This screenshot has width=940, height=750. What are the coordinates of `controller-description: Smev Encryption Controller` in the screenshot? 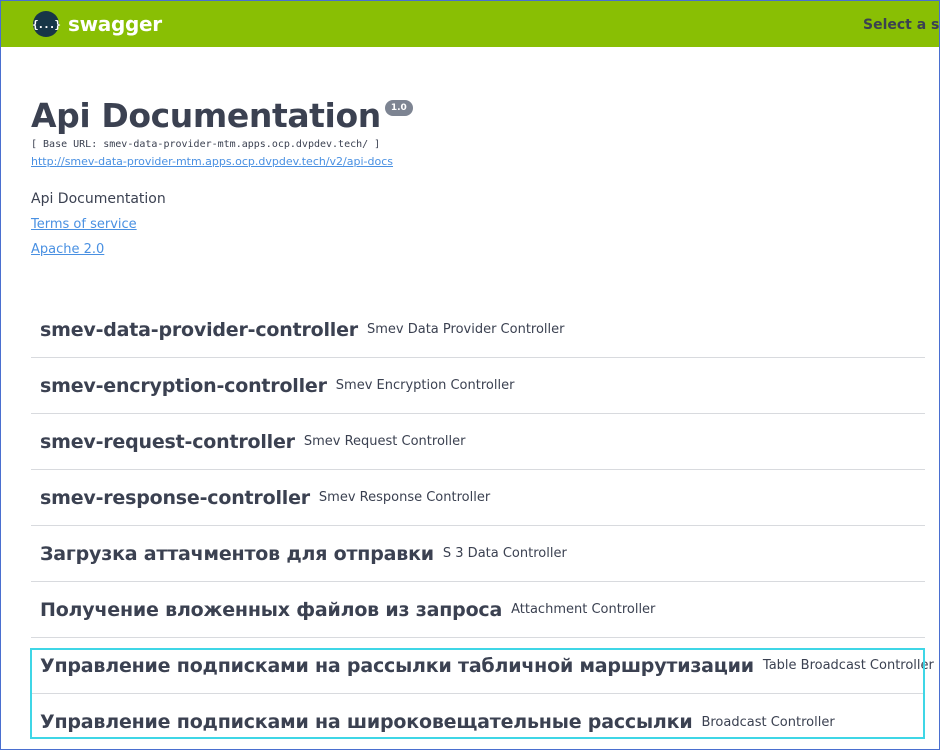 It's located at (425, 385).